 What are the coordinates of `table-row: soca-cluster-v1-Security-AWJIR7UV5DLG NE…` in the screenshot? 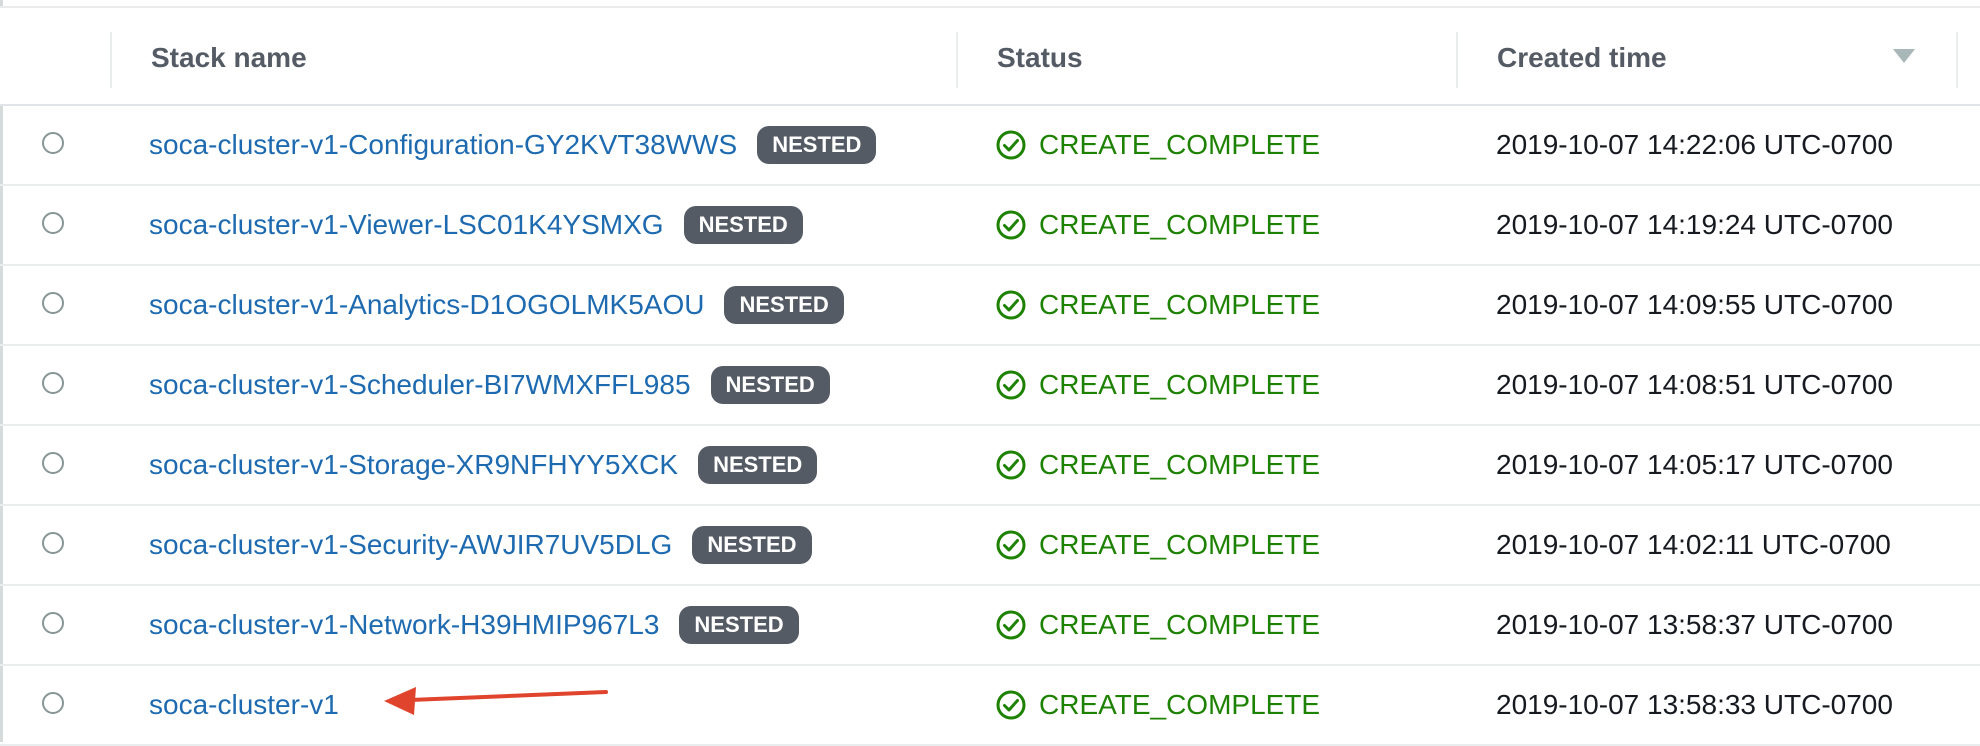 It's located at (990, 546).